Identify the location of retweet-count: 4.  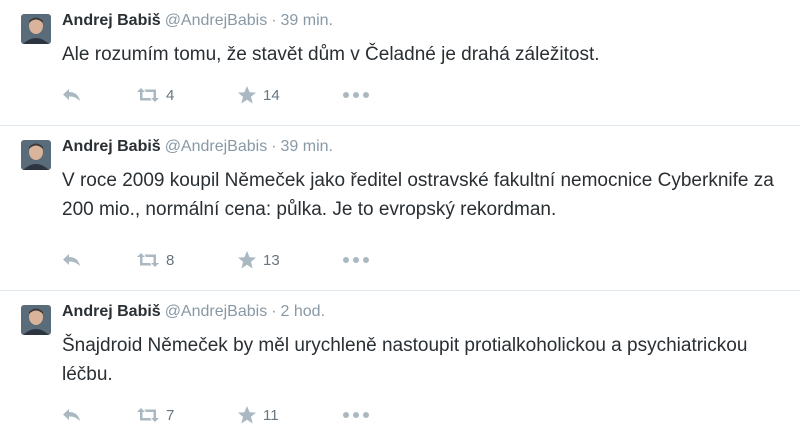
(170, 95).